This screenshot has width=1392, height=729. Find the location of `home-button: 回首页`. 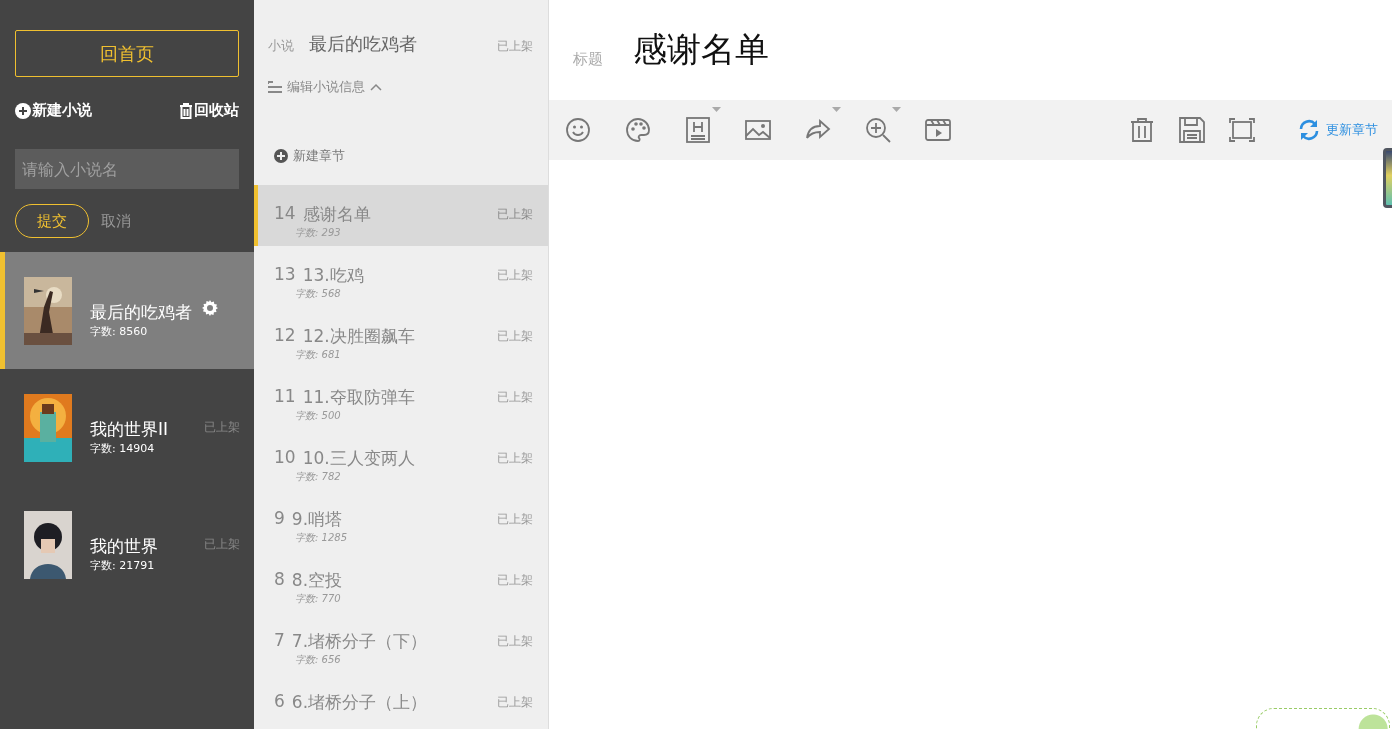

home-button: 回首页 is located at coordinates (127, 53).